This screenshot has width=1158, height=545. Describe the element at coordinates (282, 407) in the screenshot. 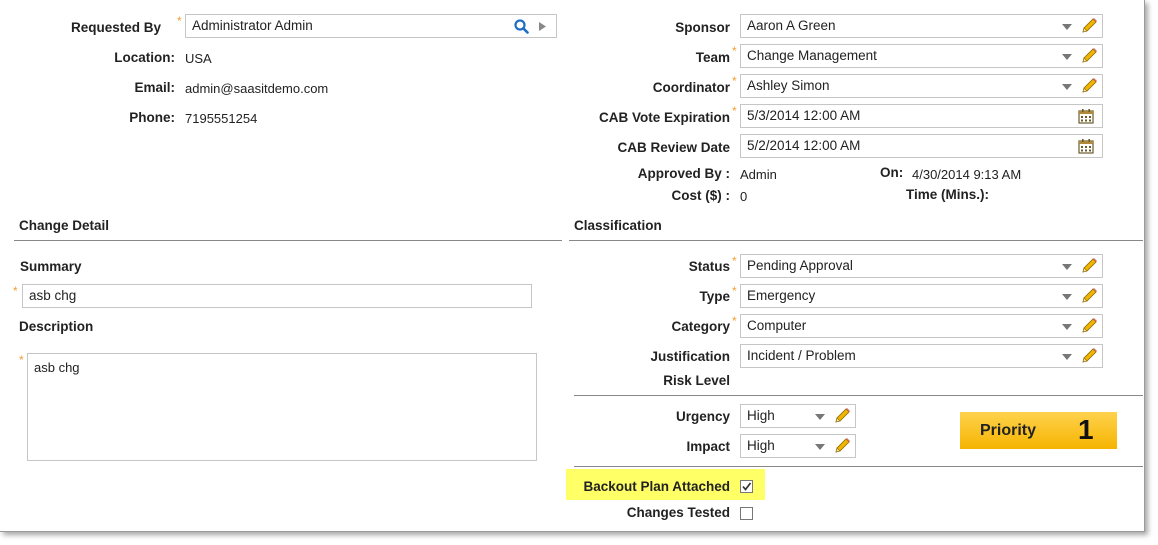

I see `description-textarea: asb chg` at that location.